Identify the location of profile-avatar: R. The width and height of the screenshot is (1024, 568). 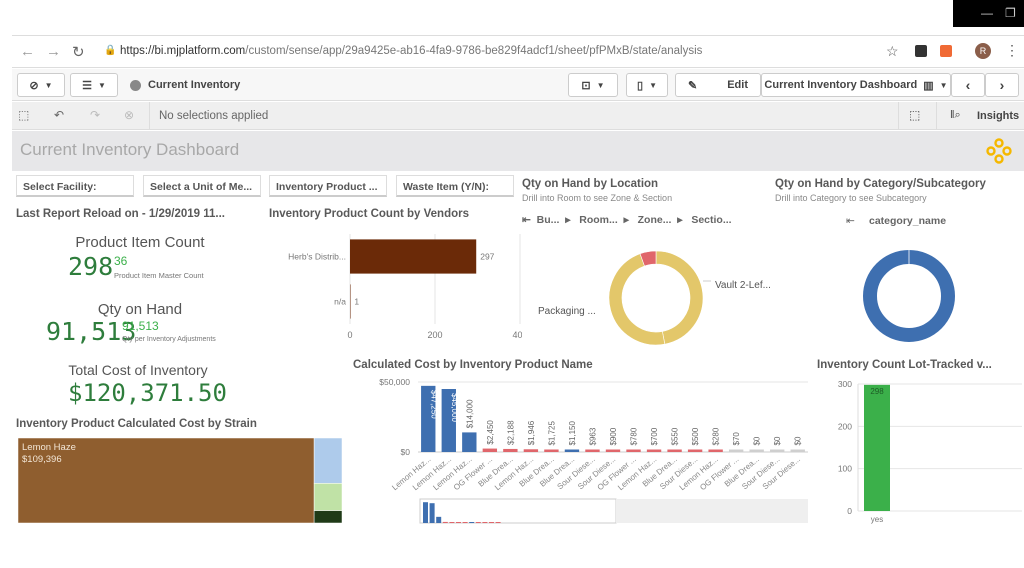
(983, 51).